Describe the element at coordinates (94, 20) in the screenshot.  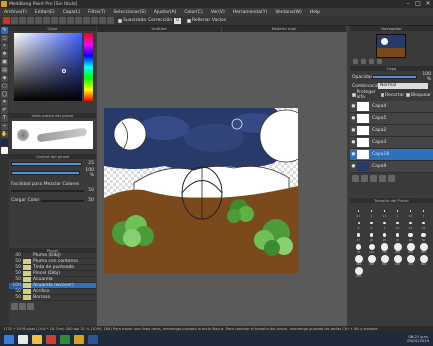
I see `snap-circle-icon` at that location.